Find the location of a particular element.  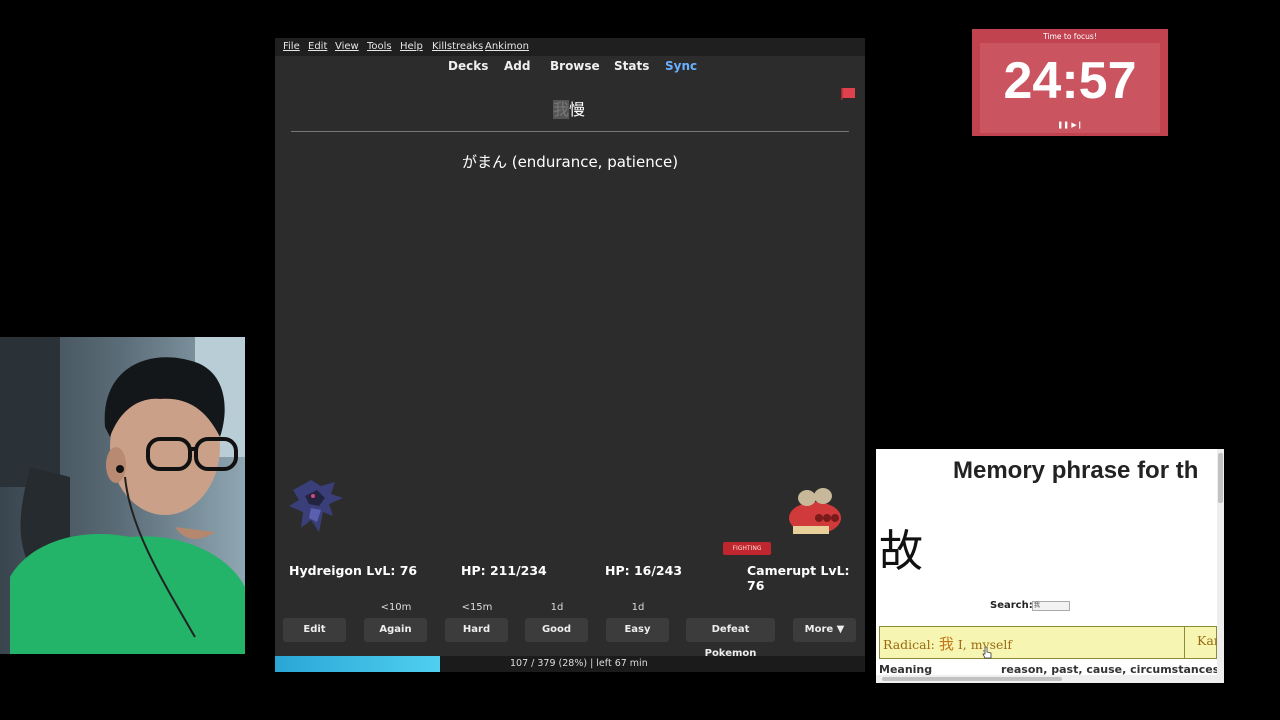

vertical-scrollbar is located at coordinates (1220, 566).